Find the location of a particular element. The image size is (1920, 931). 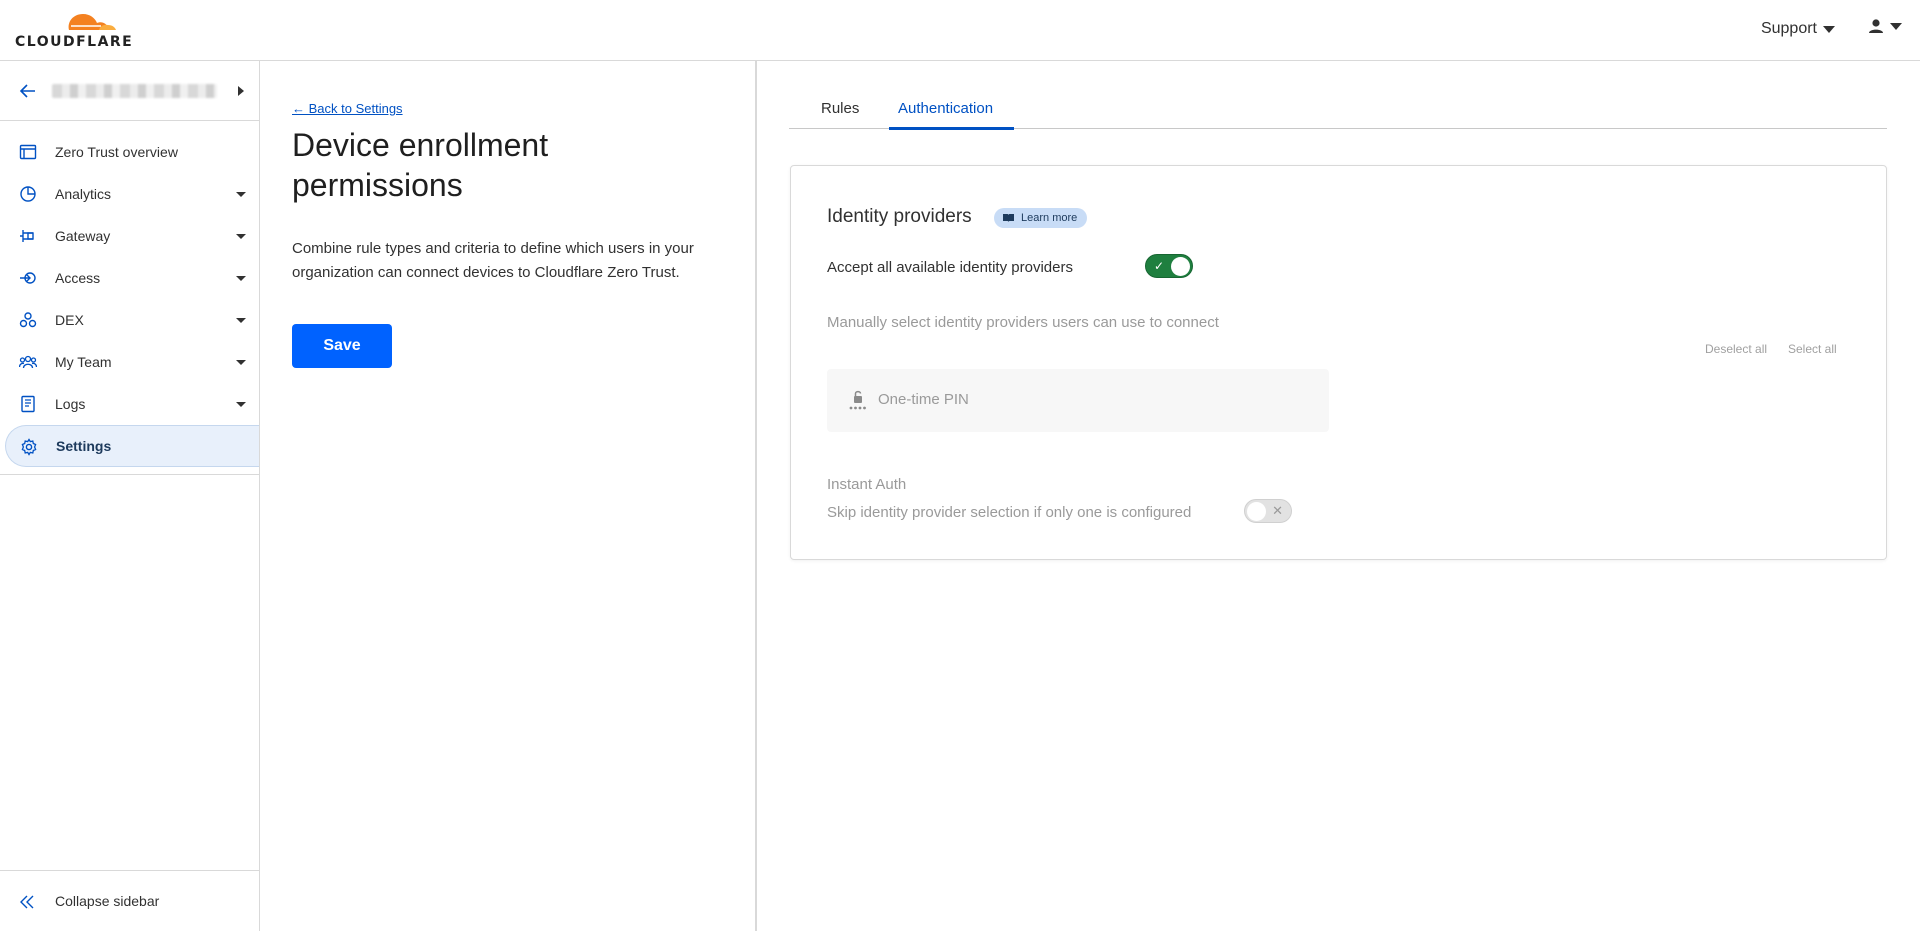

sidebar-item-label: DEX is located at coordinates (69, 320).